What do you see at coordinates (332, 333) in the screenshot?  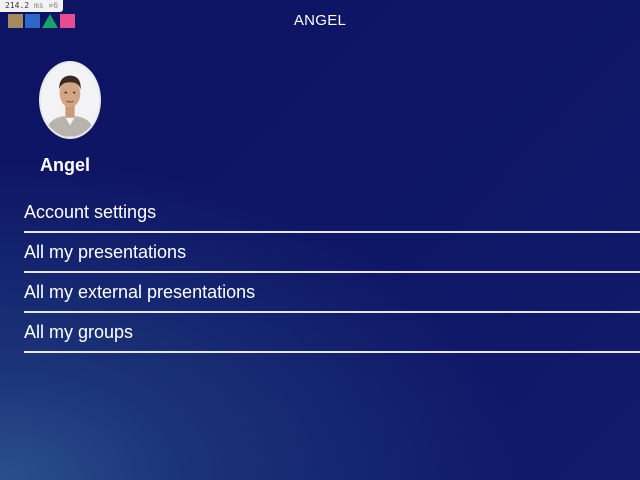 I see `menu-item-groups: All my groups` at bounding box center [332, 333].